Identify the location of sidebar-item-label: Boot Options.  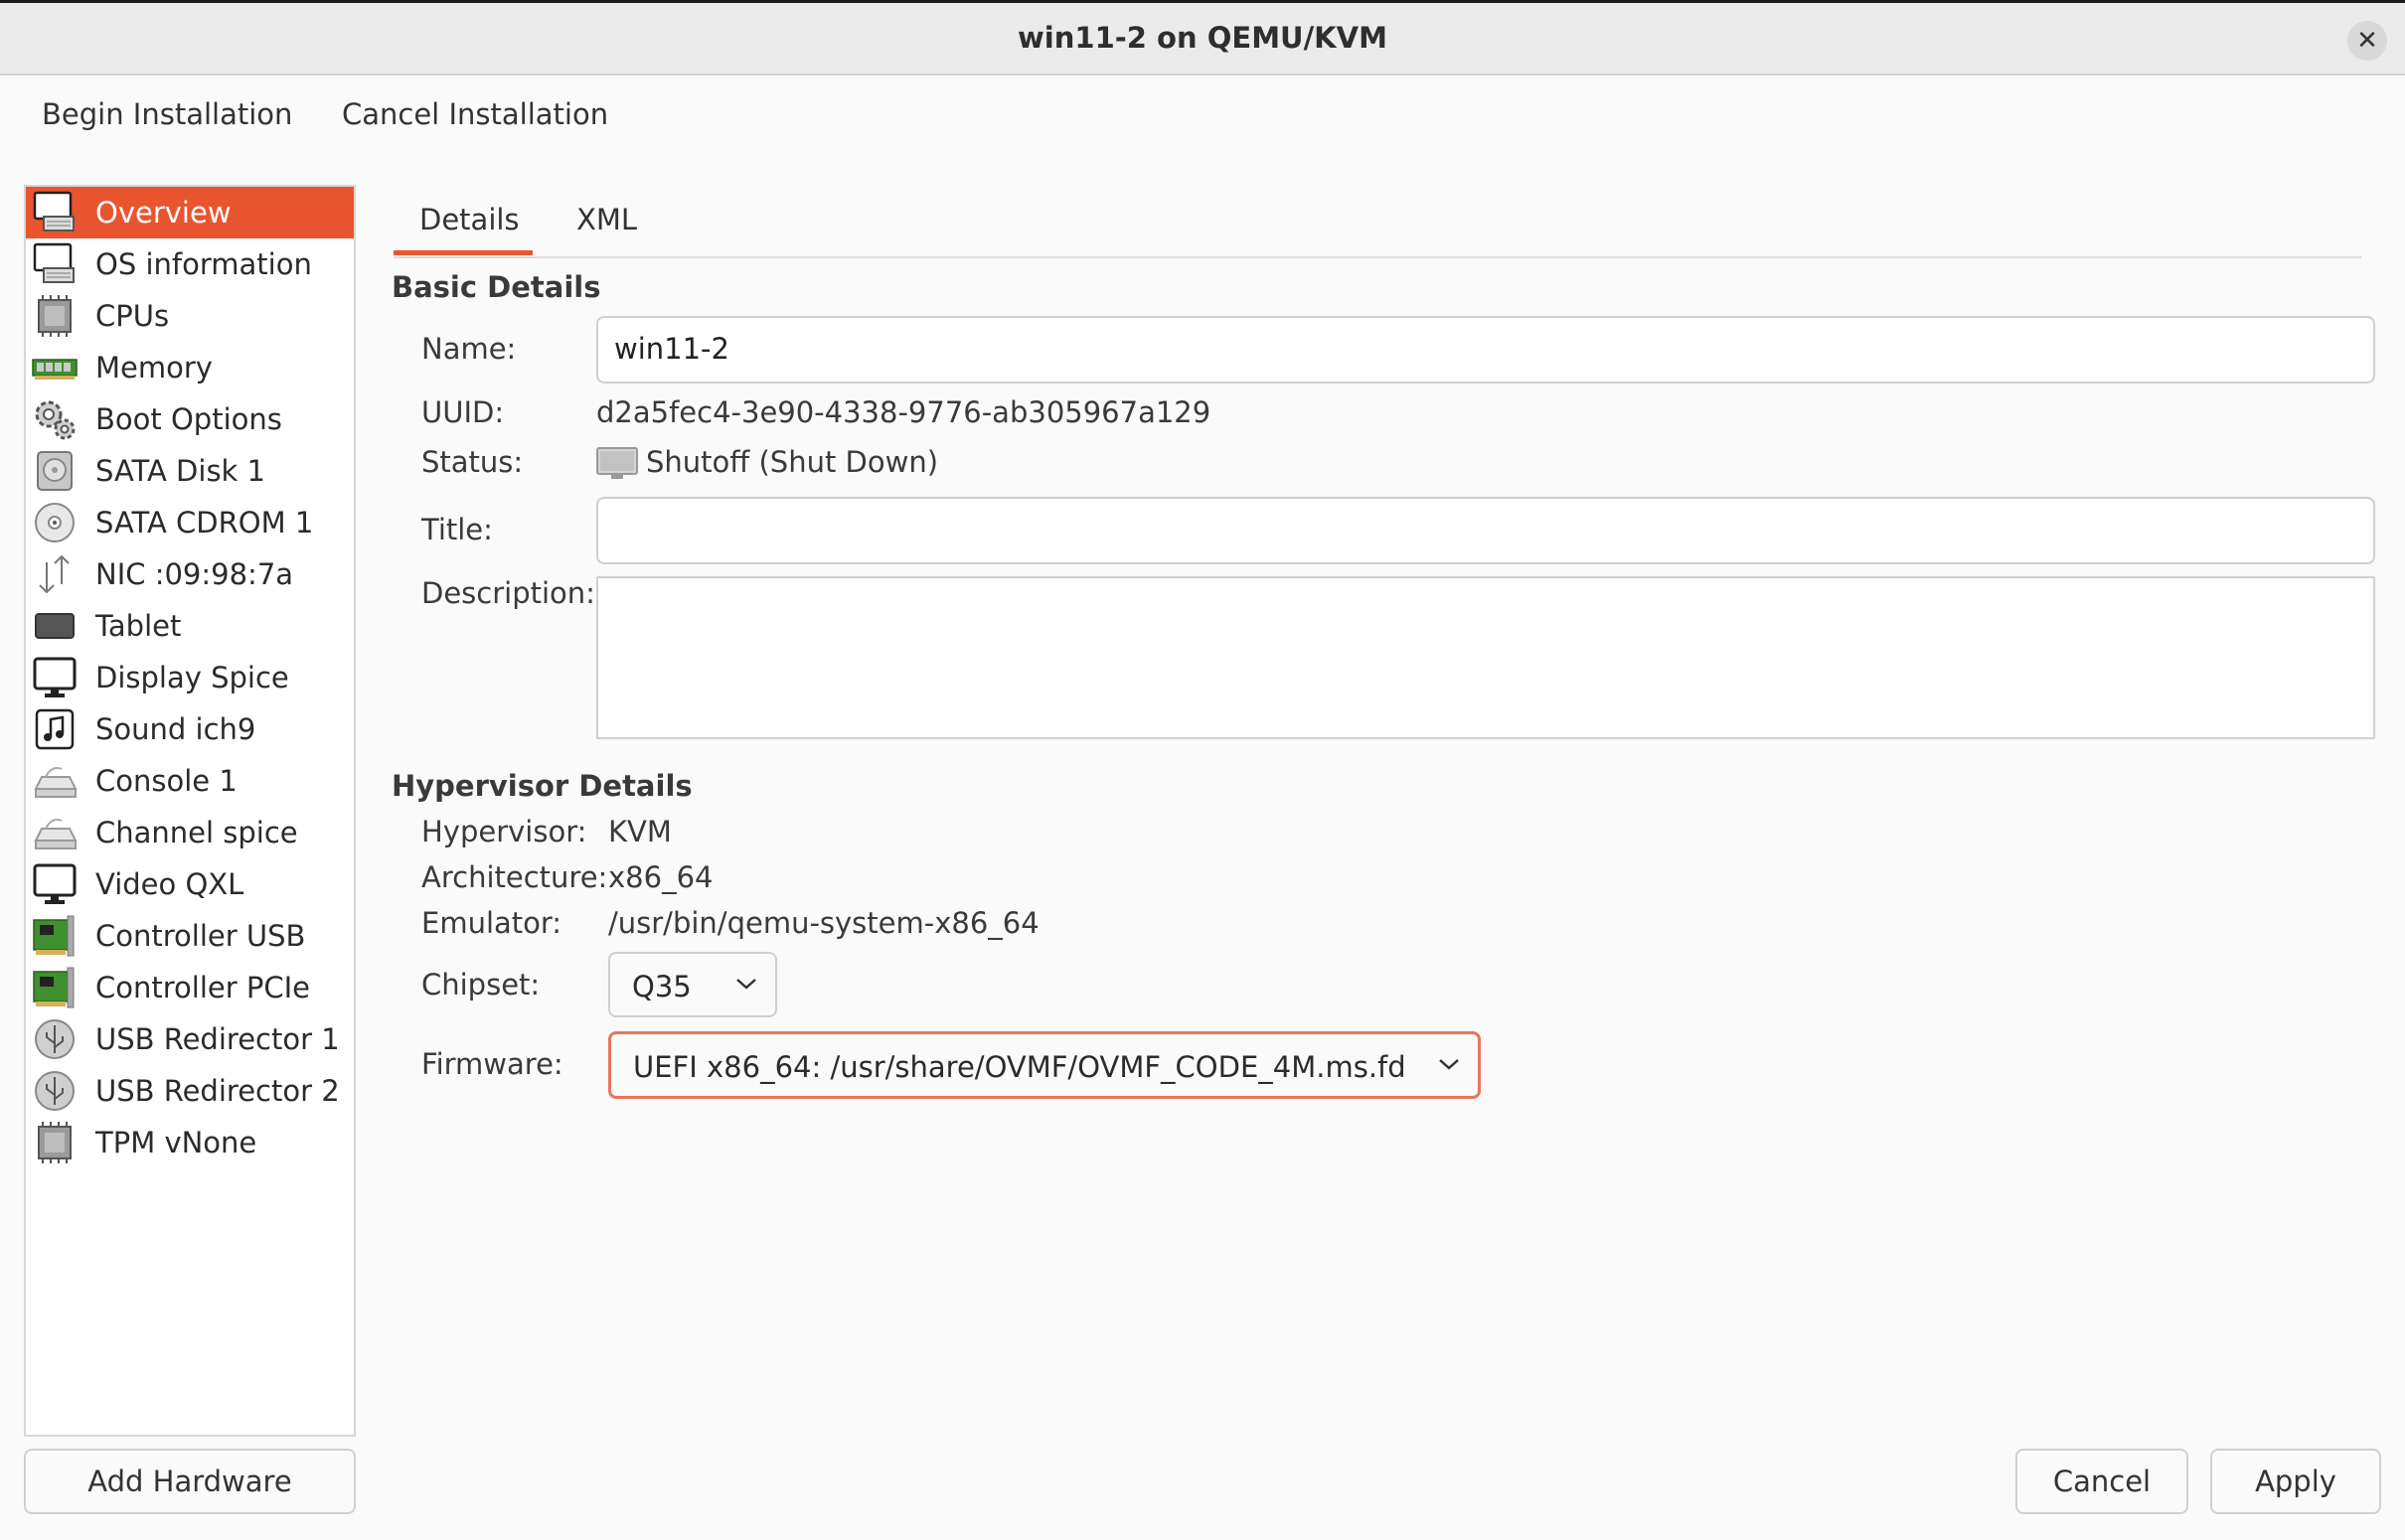
(188, 419).